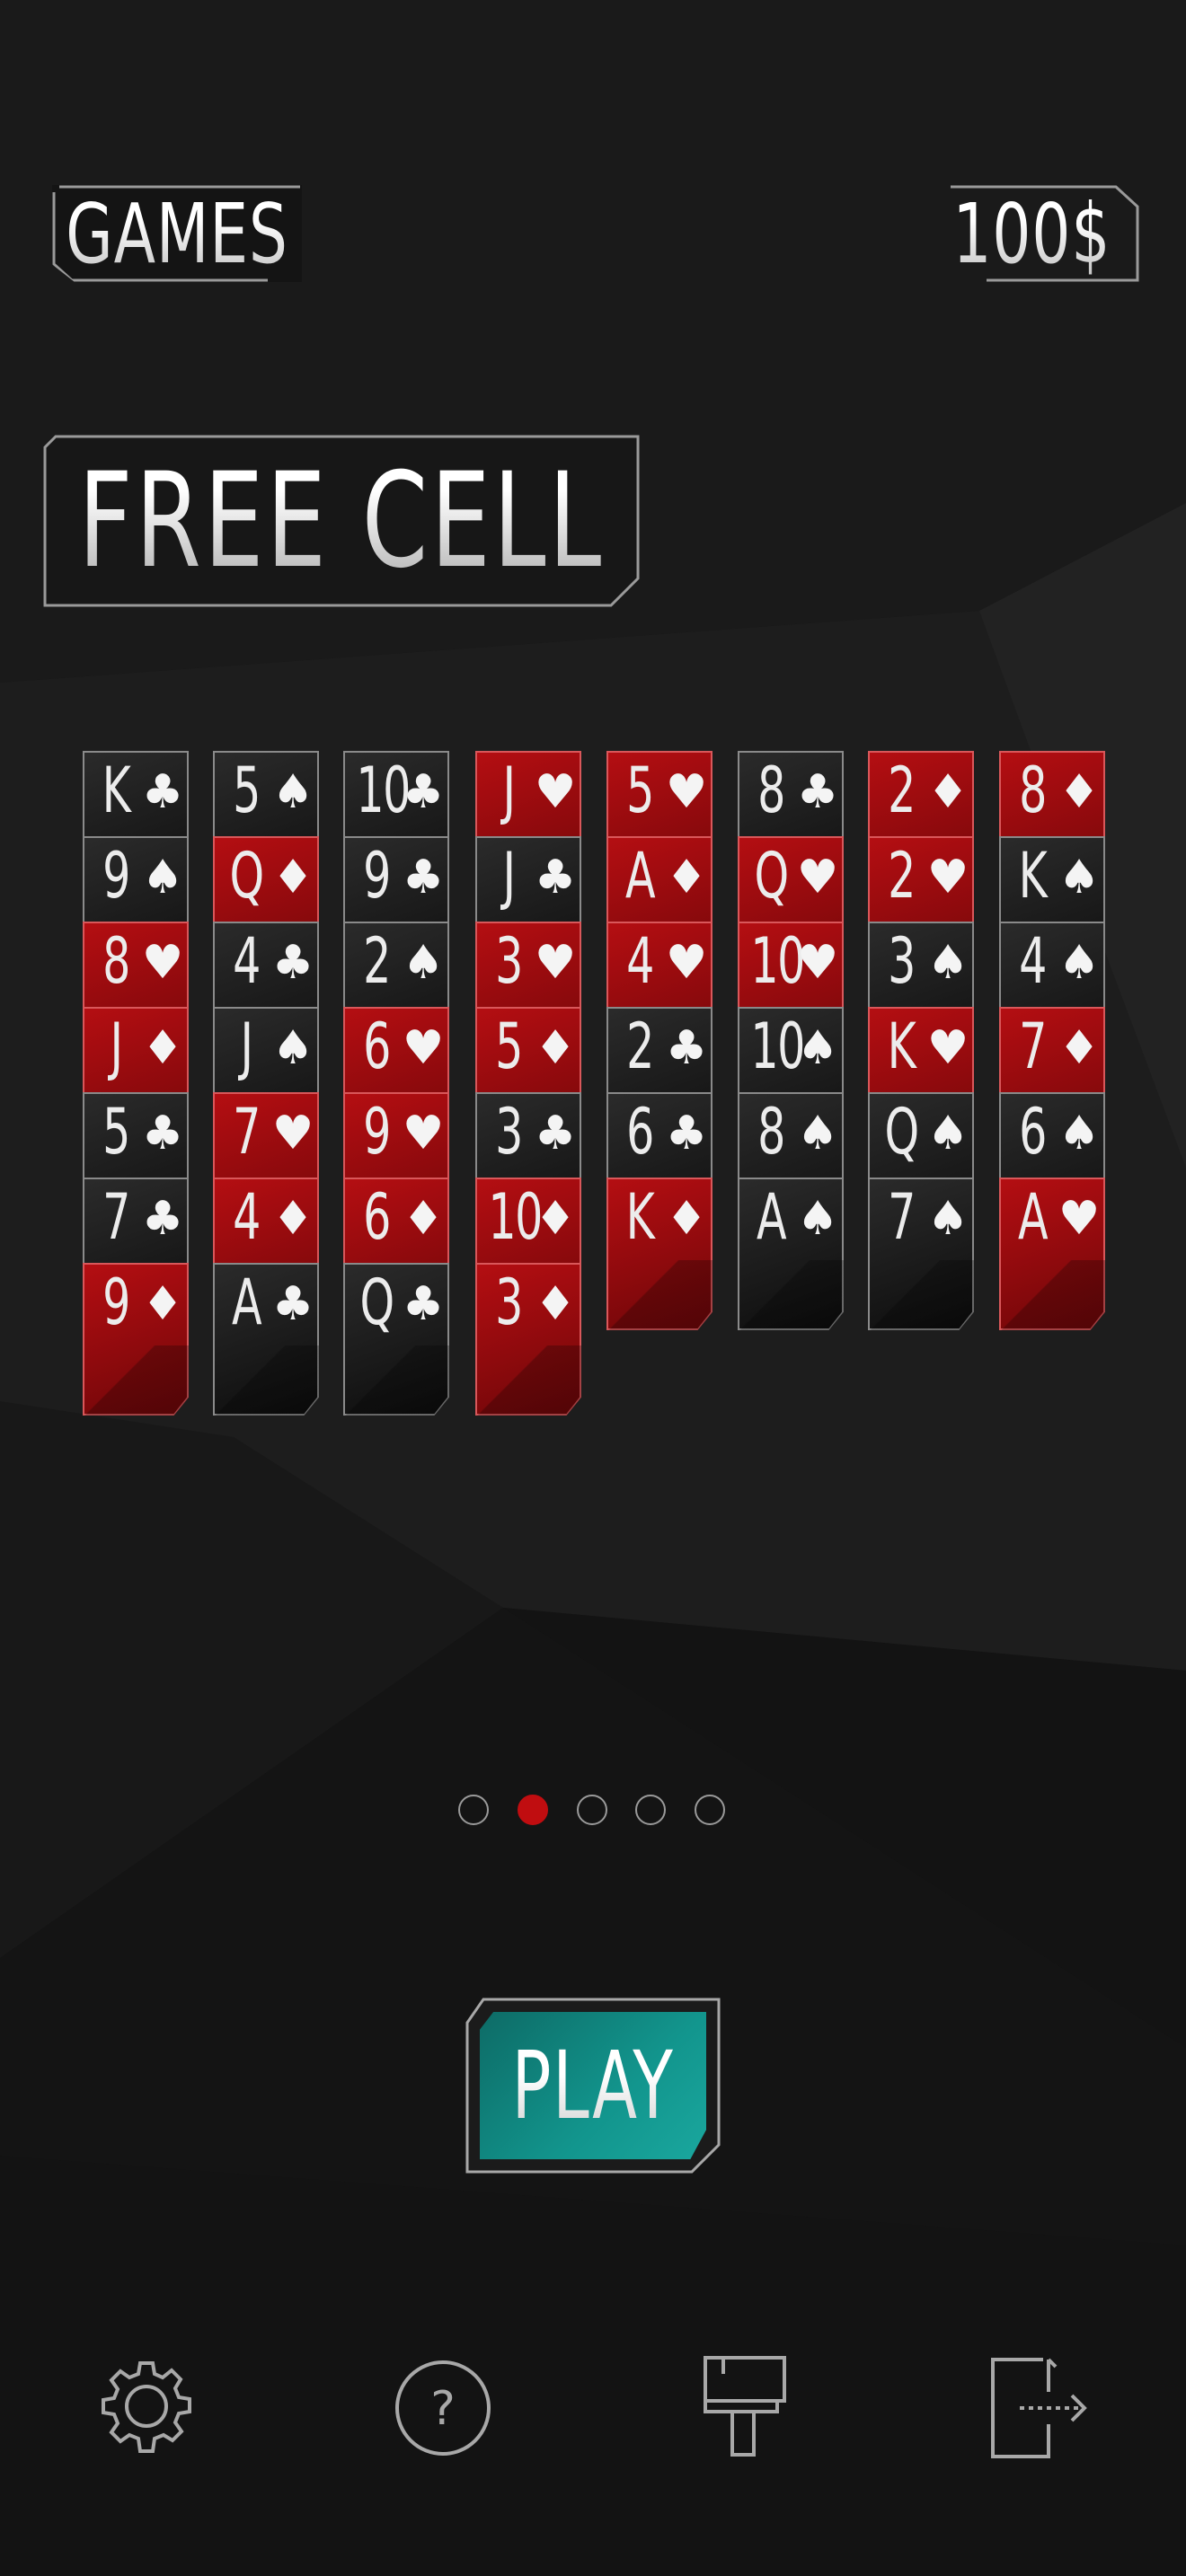 The height and width of the screenshot is (2576, 1186). Describe the element at coordinates (266, 1339) in the screenshot. I see `card-A-black: A ♣` at that location.